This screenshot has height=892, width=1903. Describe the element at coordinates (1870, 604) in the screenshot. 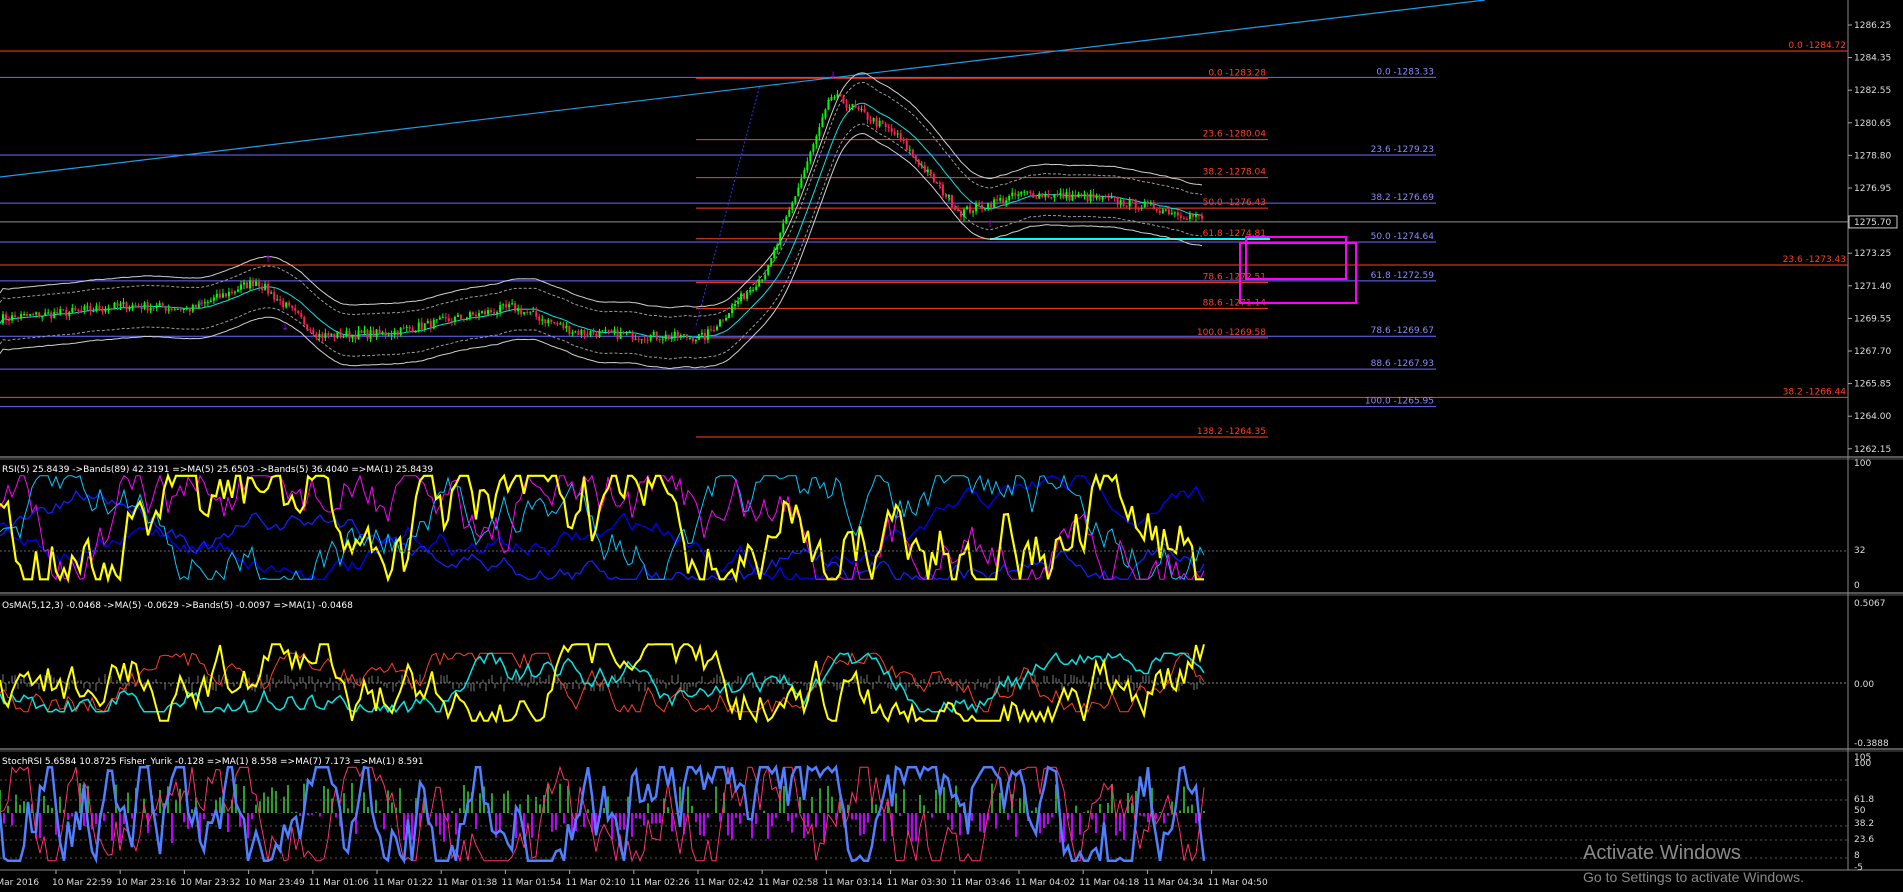

I see `osma-axis-label: 0.5067` at that location.